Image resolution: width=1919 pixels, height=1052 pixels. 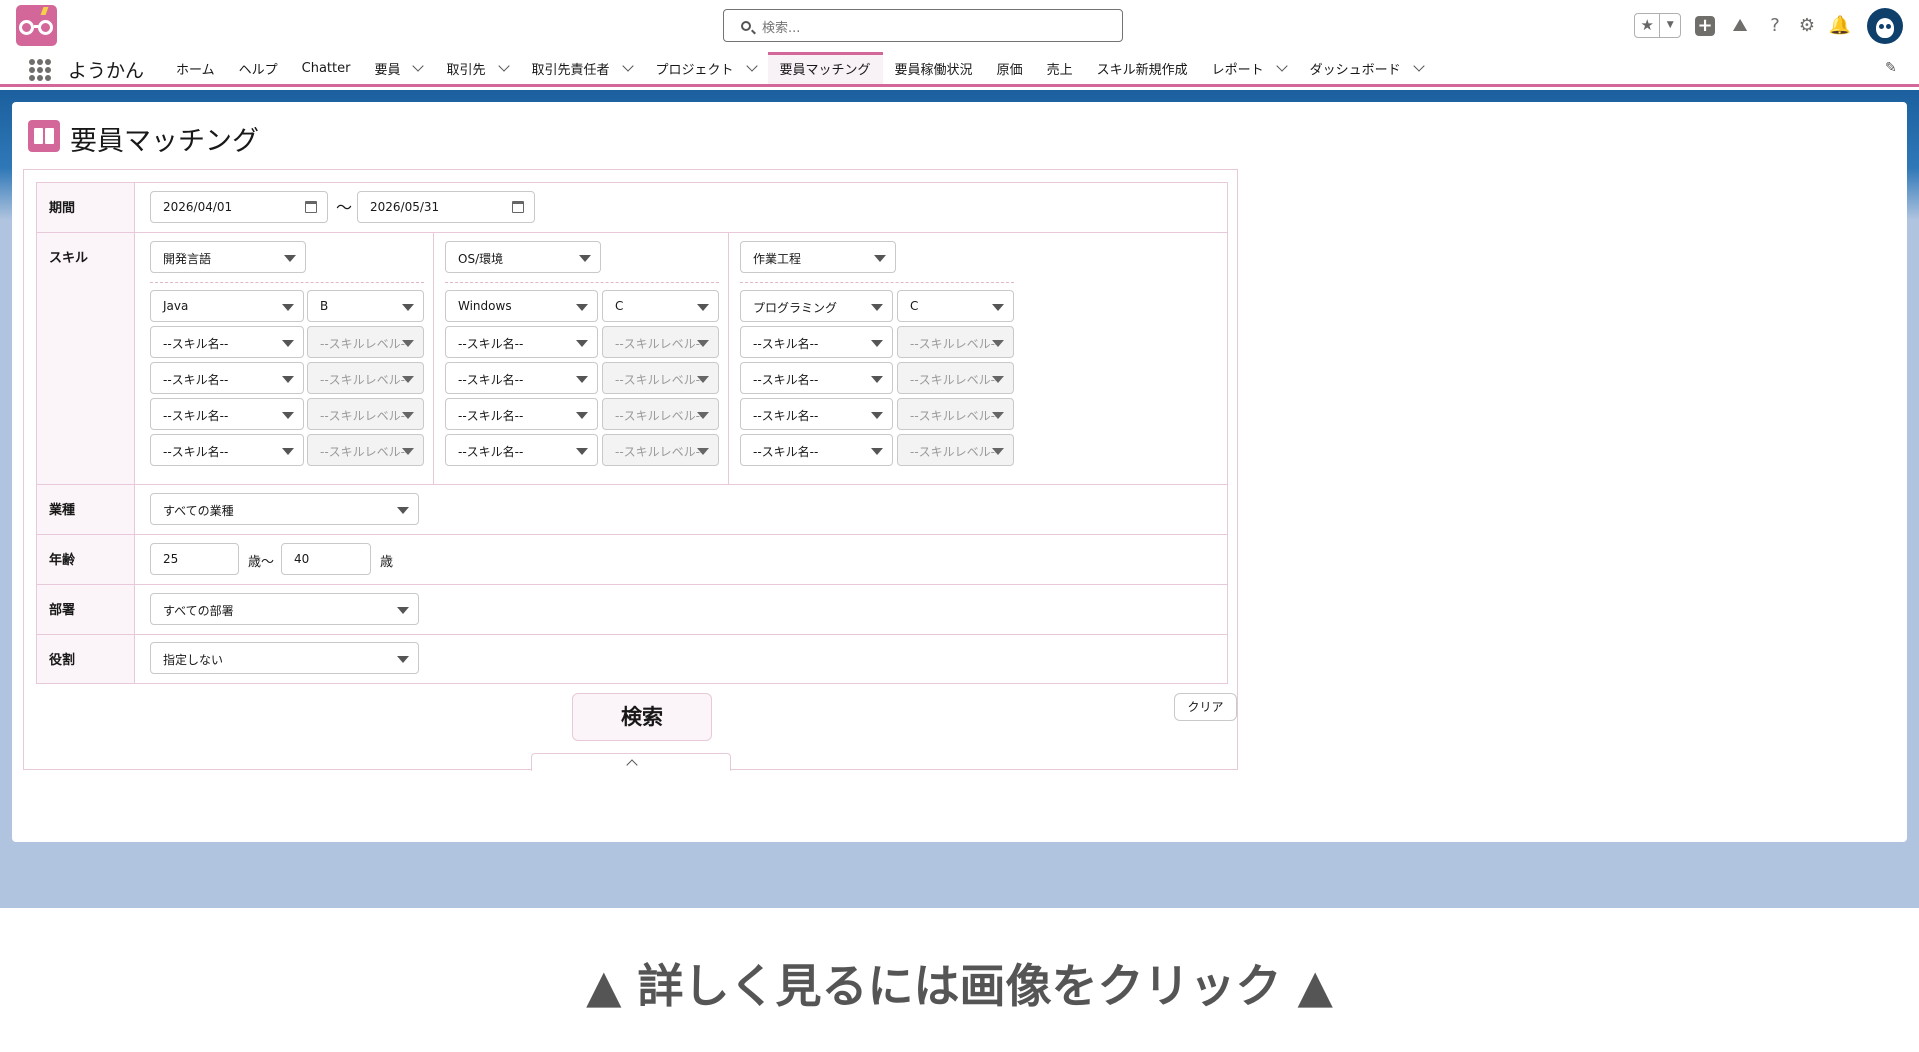 I want to click on app-logo, so click(x=36, y=25).